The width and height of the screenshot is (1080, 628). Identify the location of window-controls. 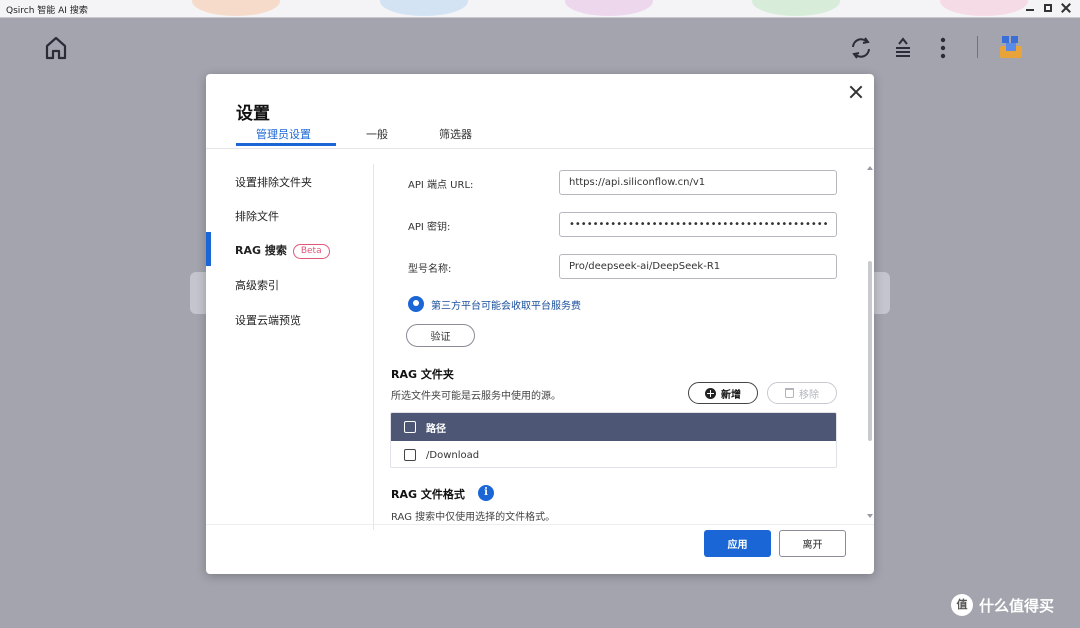
(1048, 8).